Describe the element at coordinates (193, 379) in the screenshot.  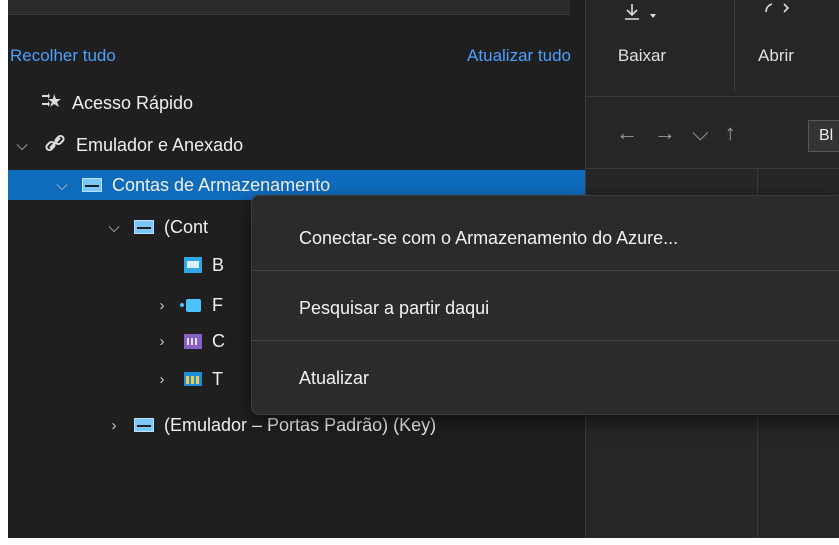
I see `table-icon` at that location.